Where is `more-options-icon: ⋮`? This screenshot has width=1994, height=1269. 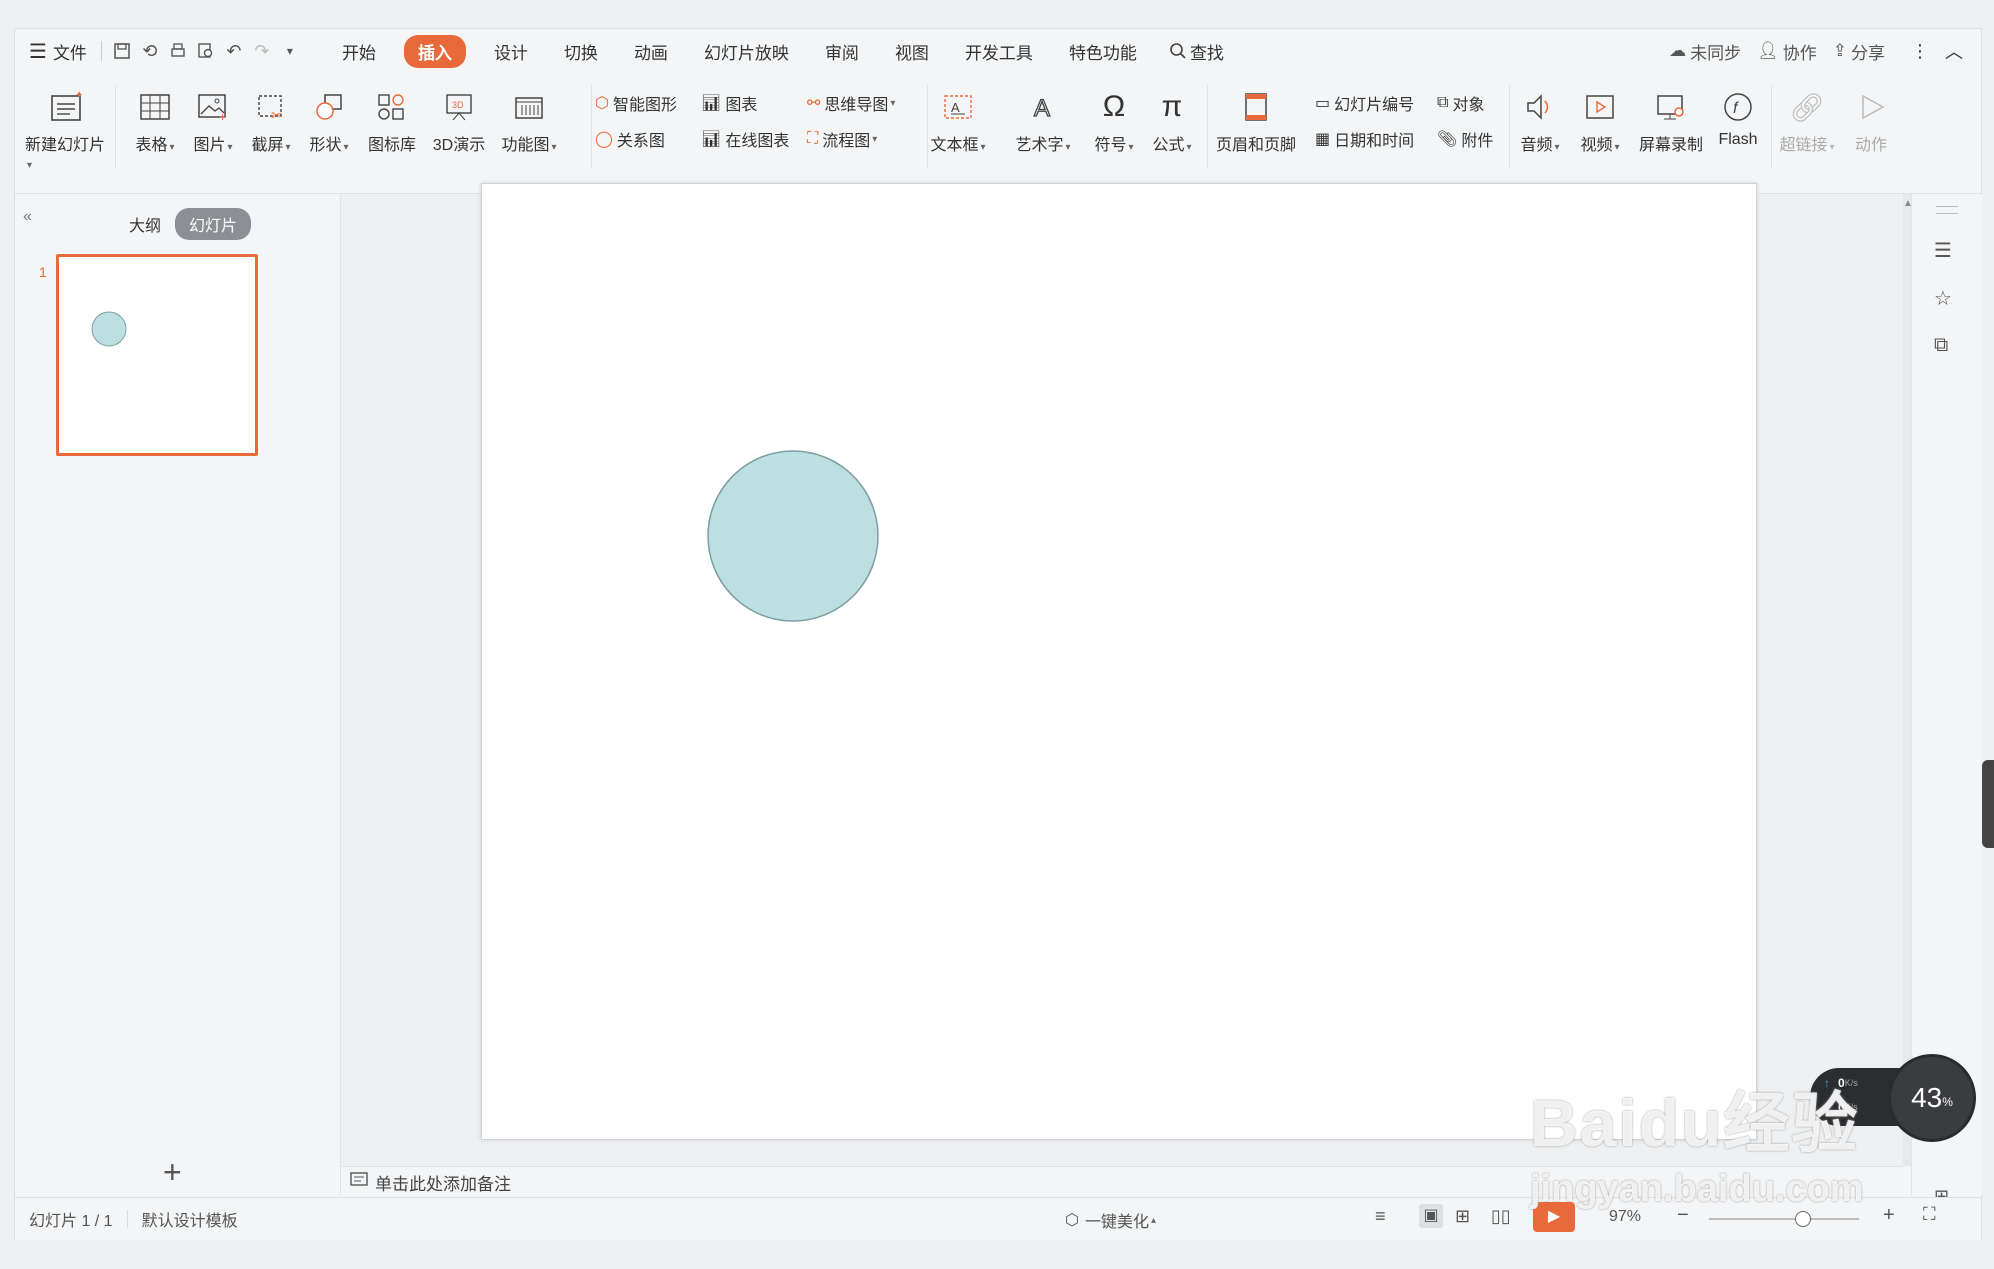 more-options-icon: ⋮ is located at coordinates (1920, 51).